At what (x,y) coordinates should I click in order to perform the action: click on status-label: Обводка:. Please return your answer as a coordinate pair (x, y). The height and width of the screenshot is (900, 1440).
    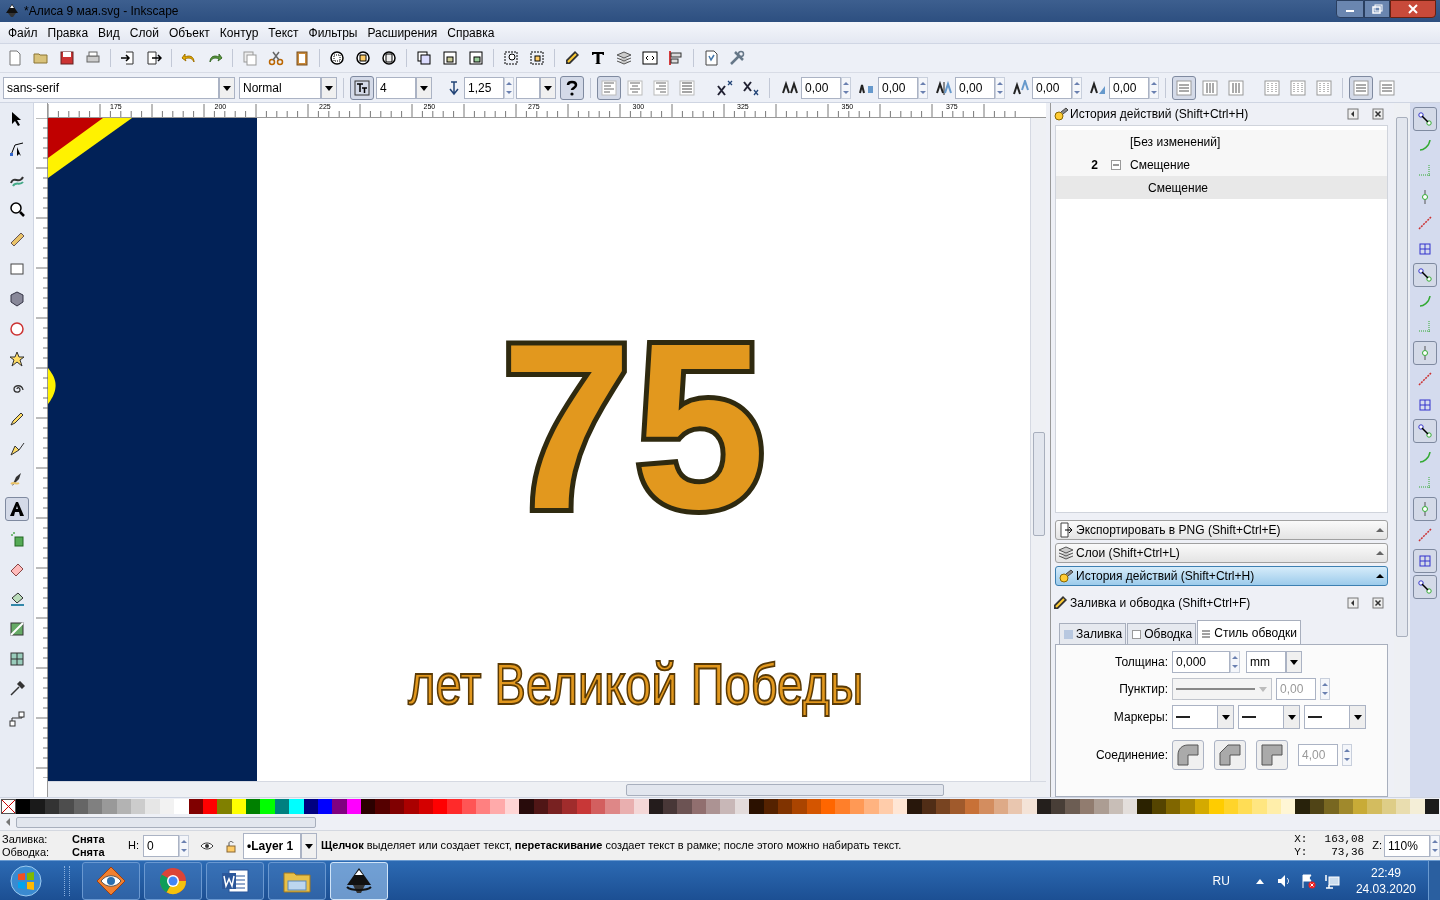
    Looking at the image, I should click on (26, 852).